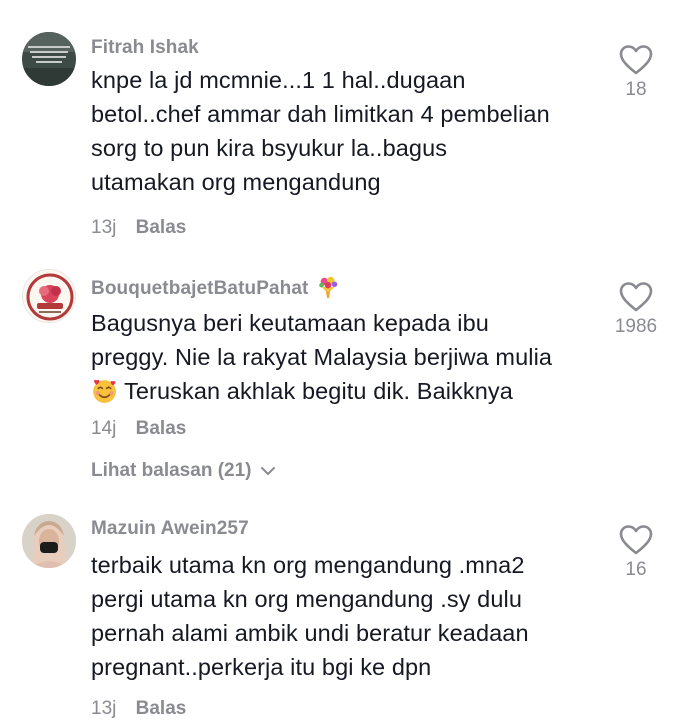 The height and width of the screenshot is (728, 678). What do you see at coordinates (308, 565) in the screenshot?
I see `comment-text-line: terbaik utama kn org mengandung .mna2` at bounding box center [308, 565].